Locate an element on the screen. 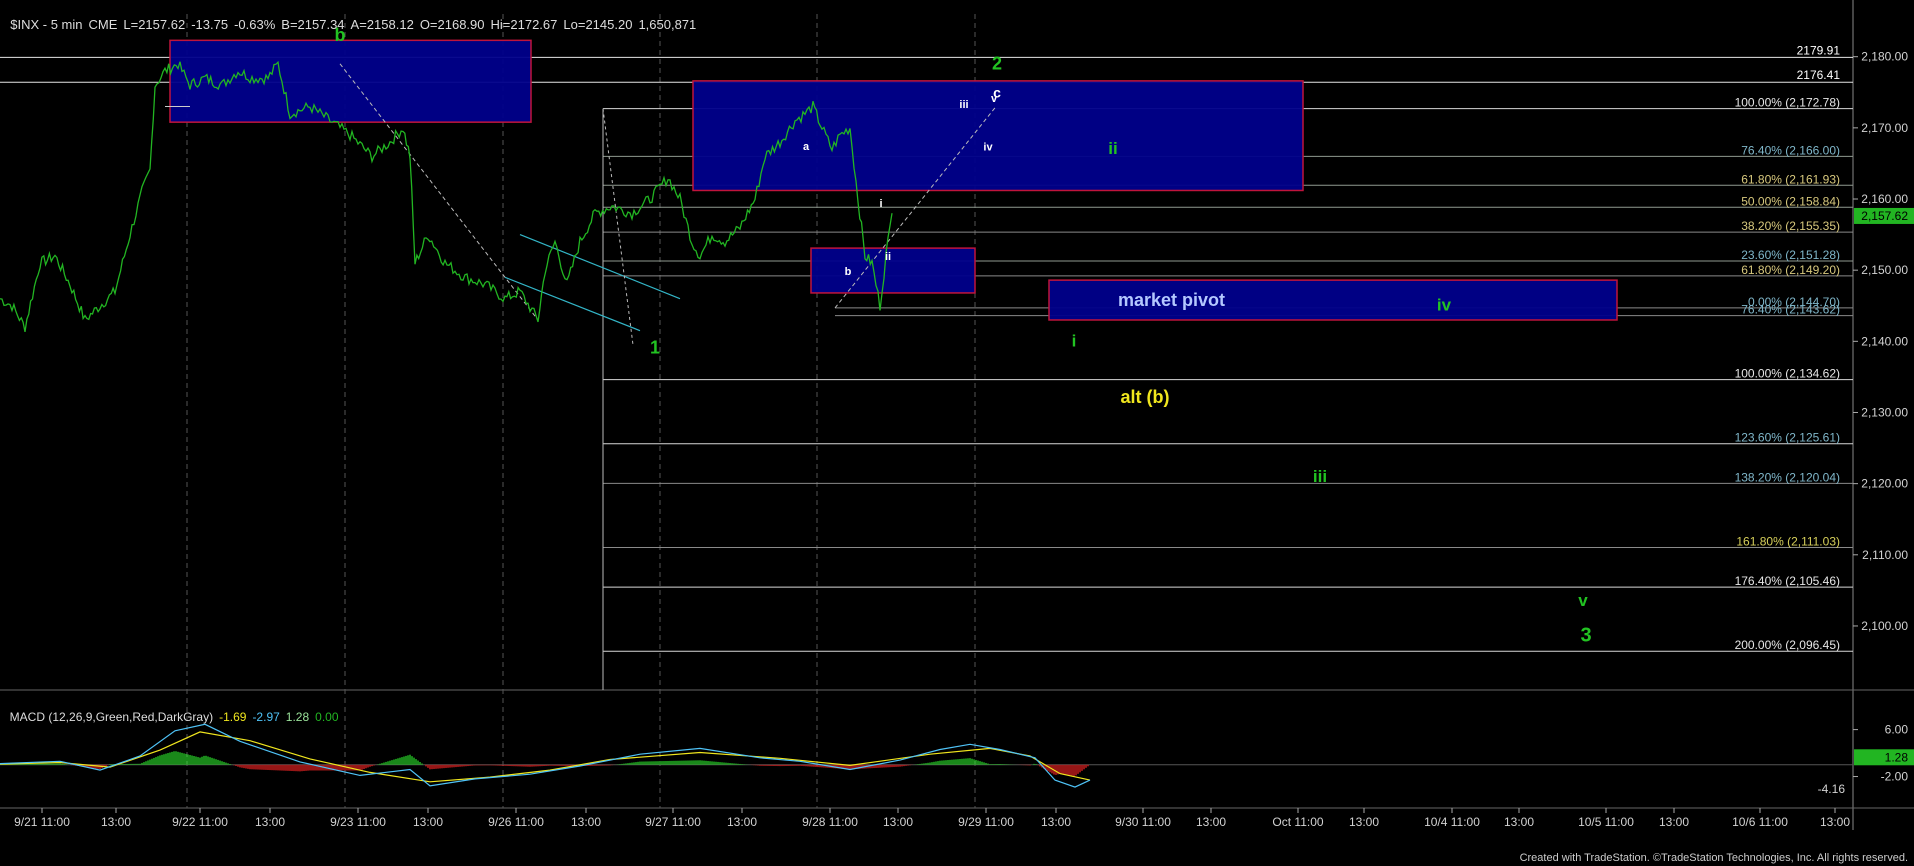 This screenshot has height=866, width=1914. y-tick-label: 2,110.00 is located at coordinates (1885, 555).